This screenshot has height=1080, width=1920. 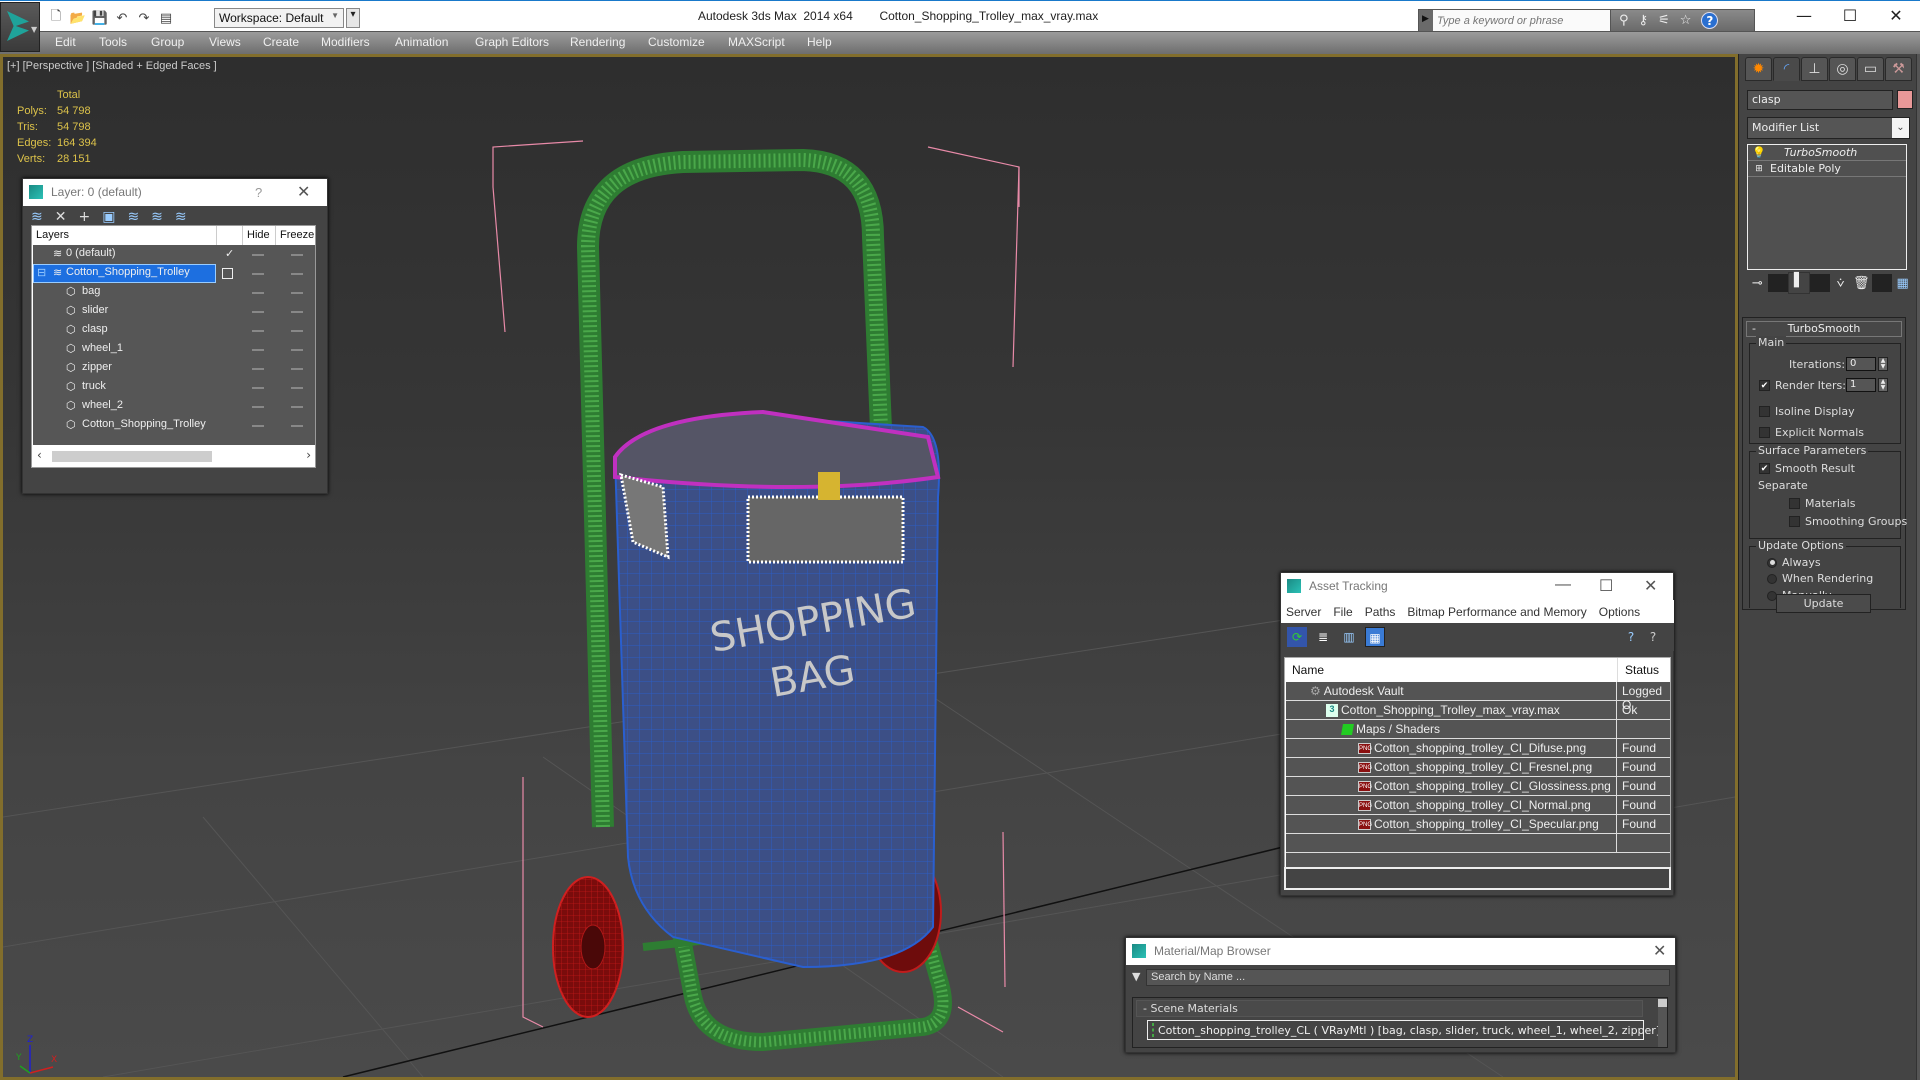 What do you see at coordinates (56, 17) in the screenshot?
I see `new-file-icon: 🗋` at bounding box center [56, 17].